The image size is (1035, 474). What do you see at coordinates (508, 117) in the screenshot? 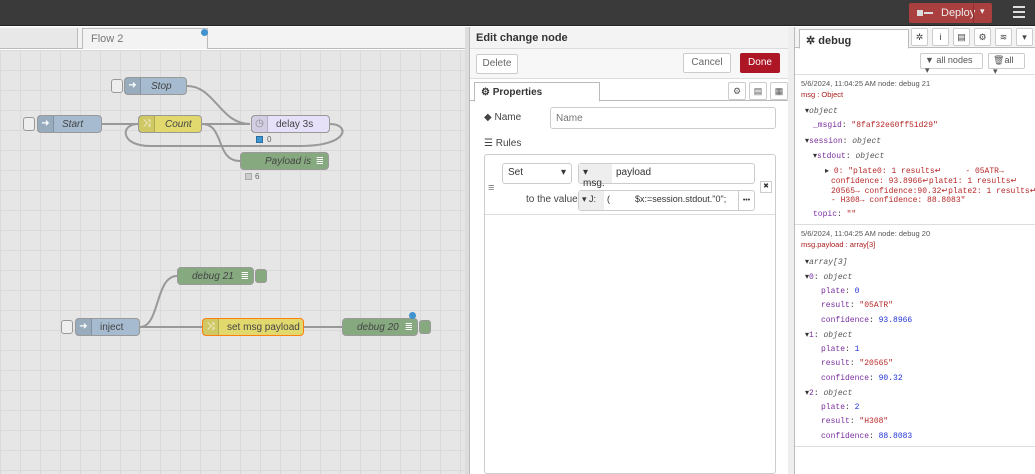
I see `name-label: Name` at bounding box center [508, 117].